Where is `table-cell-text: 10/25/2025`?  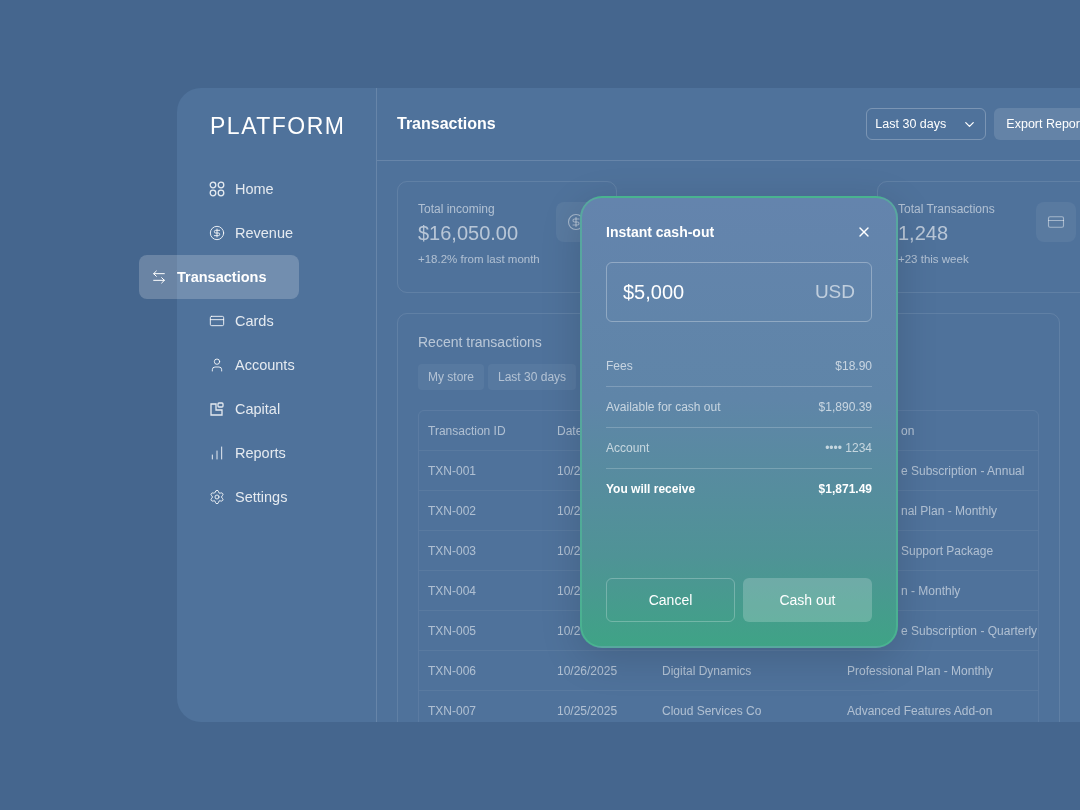
table-cell-text: 10/25/2025 is located at coordinates (587, 710).